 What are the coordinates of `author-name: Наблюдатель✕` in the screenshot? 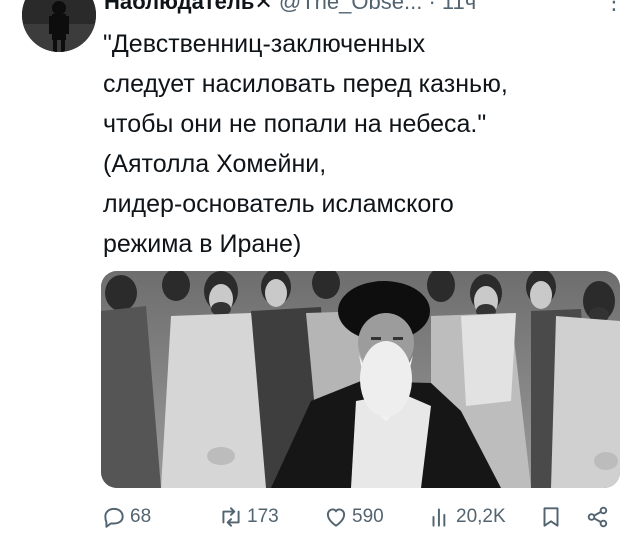 It's located at (188, 7).